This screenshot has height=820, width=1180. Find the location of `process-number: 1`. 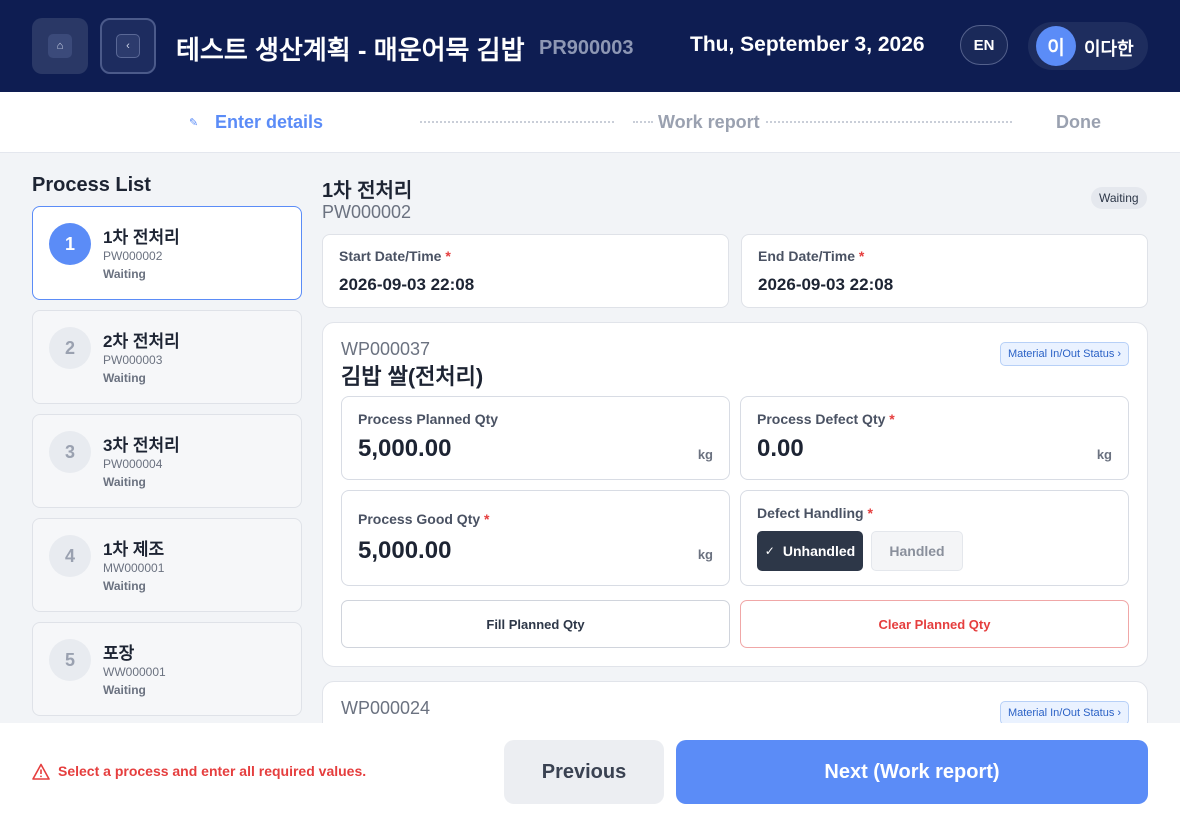

process-number: 1 is located at coordinates (70, 244).